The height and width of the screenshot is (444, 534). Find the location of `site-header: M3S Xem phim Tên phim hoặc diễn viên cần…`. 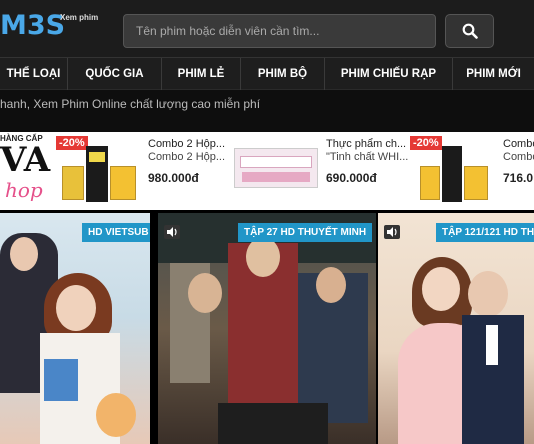

site-header: M3S Xem phim Tên phim hoặc diễn viên cần… is located at coordinates (267, 28).